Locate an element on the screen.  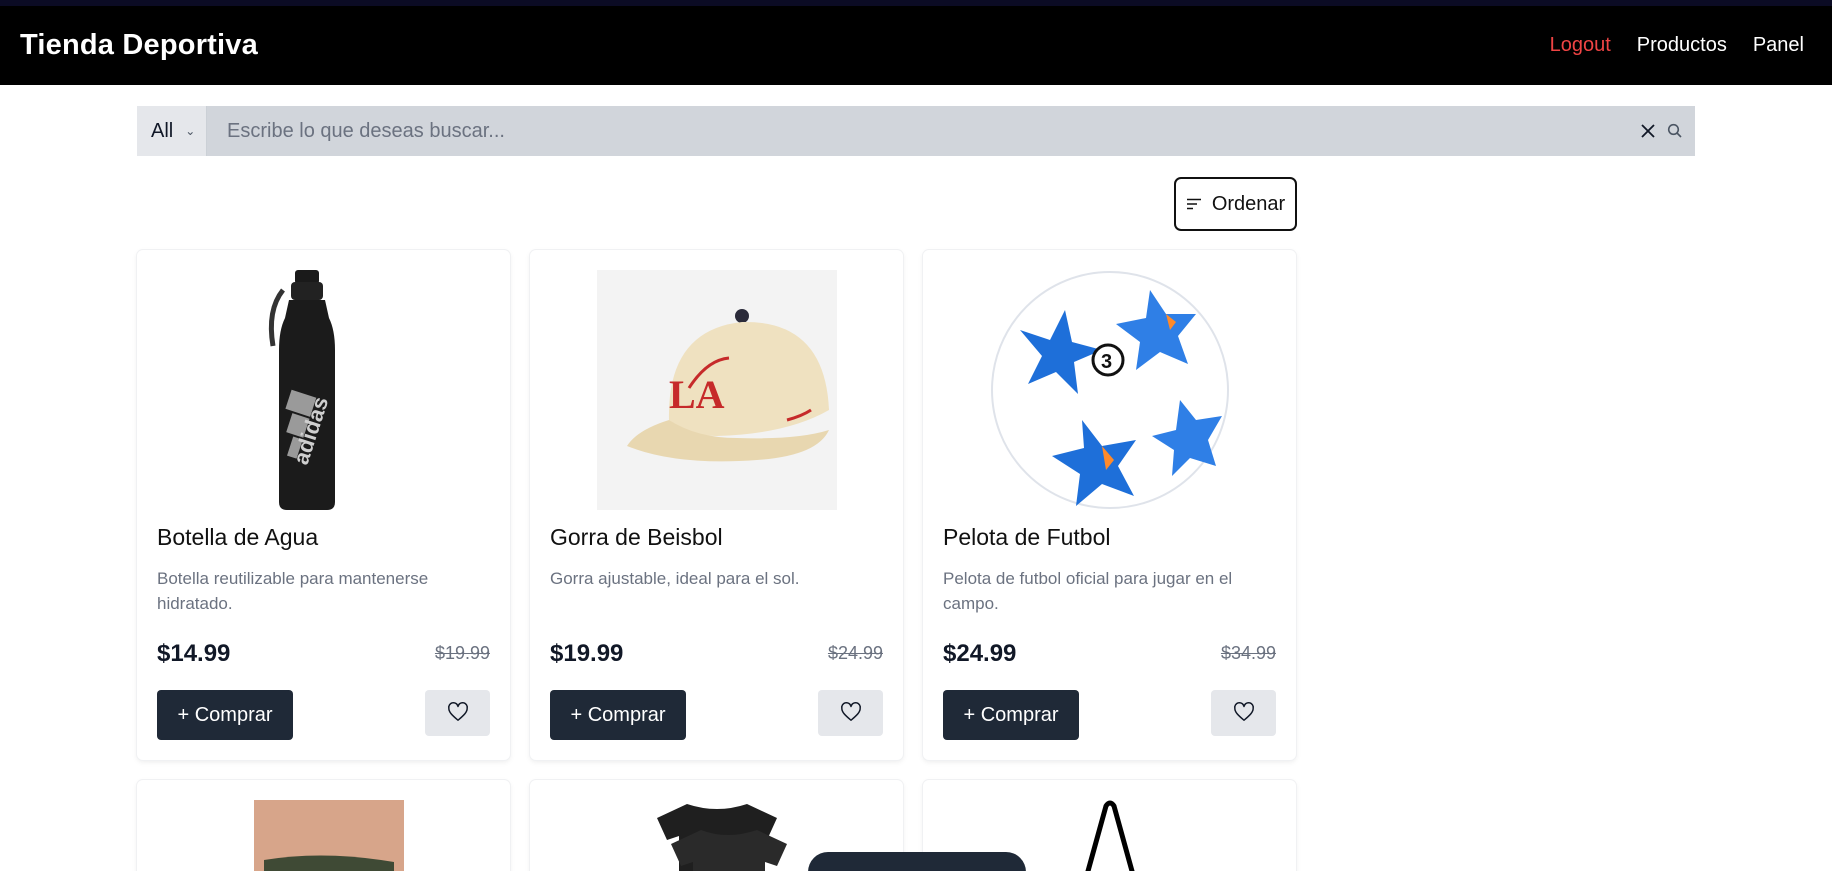
chevron-down-icon: ⌄ is located at coordinates (190, 131).